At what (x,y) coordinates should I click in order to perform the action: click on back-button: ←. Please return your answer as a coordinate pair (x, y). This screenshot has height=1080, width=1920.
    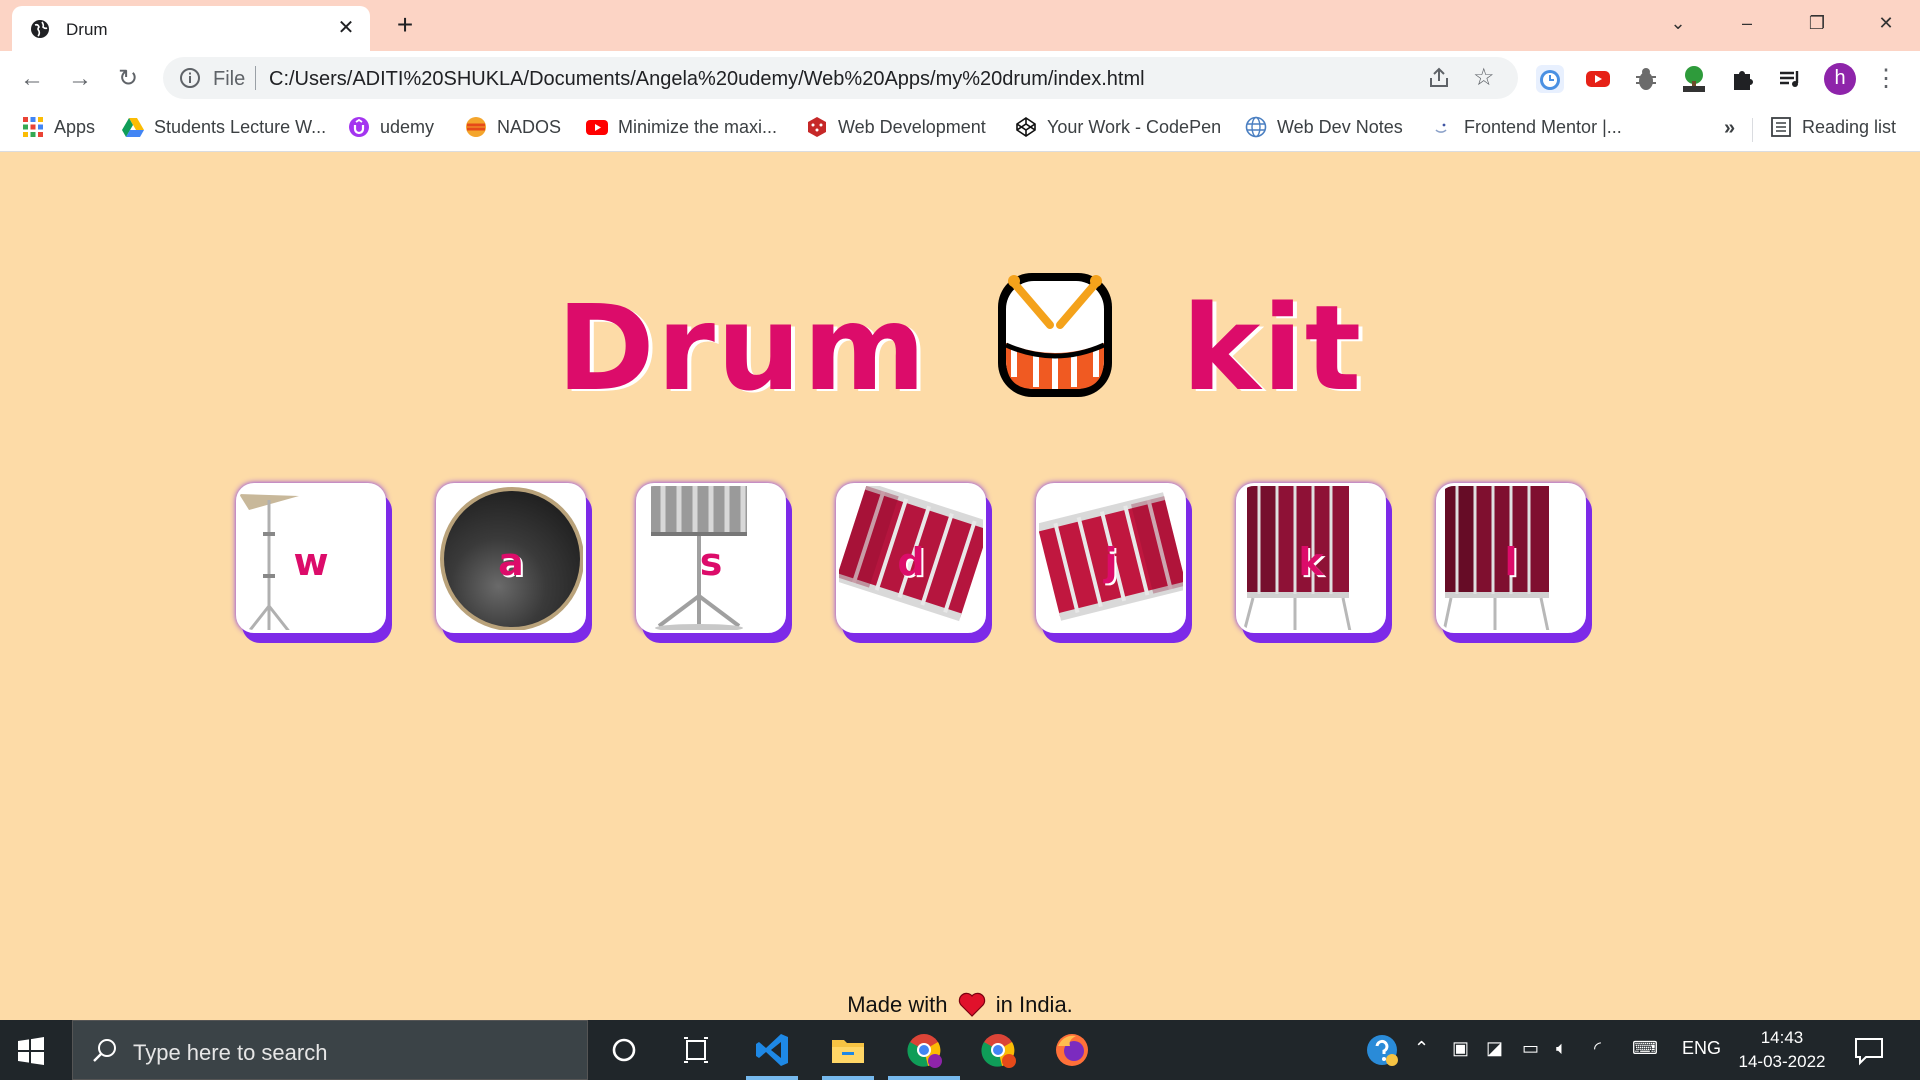
    Looking at the image, I should click on (32, 79).